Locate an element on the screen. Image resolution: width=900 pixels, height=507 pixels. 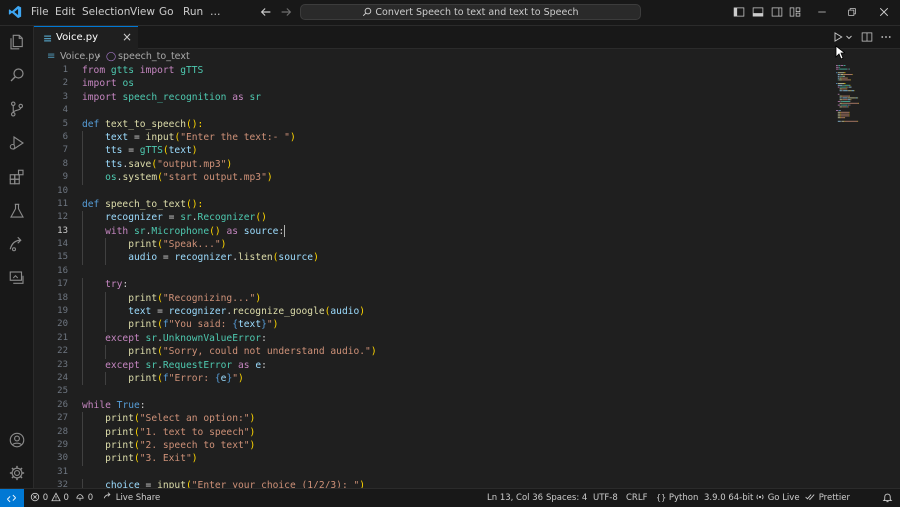
tab-close-icon: × is located at coordinates (127, 37).